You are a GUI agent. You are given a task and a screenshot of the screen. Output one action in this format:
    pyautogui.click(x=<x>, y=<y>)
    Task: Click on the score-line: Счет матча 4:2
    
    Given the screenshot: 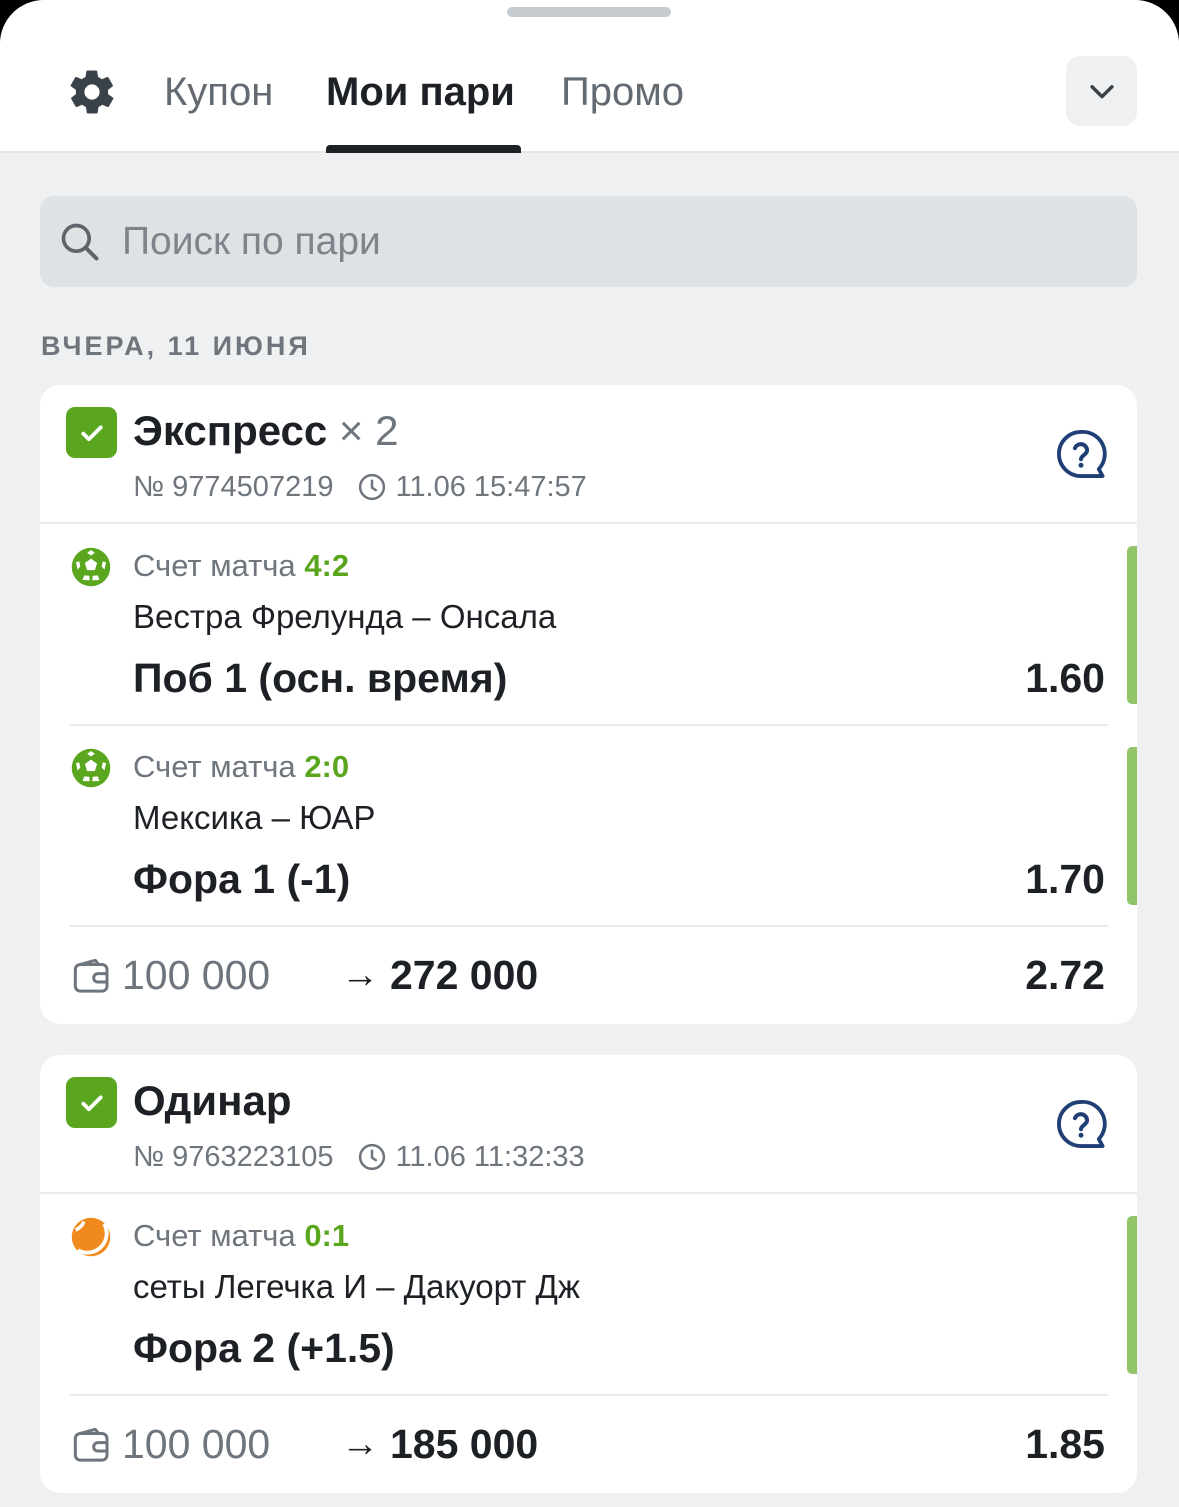 What is the action you would take?
    pyautogui.click(x=241, y=566)
    